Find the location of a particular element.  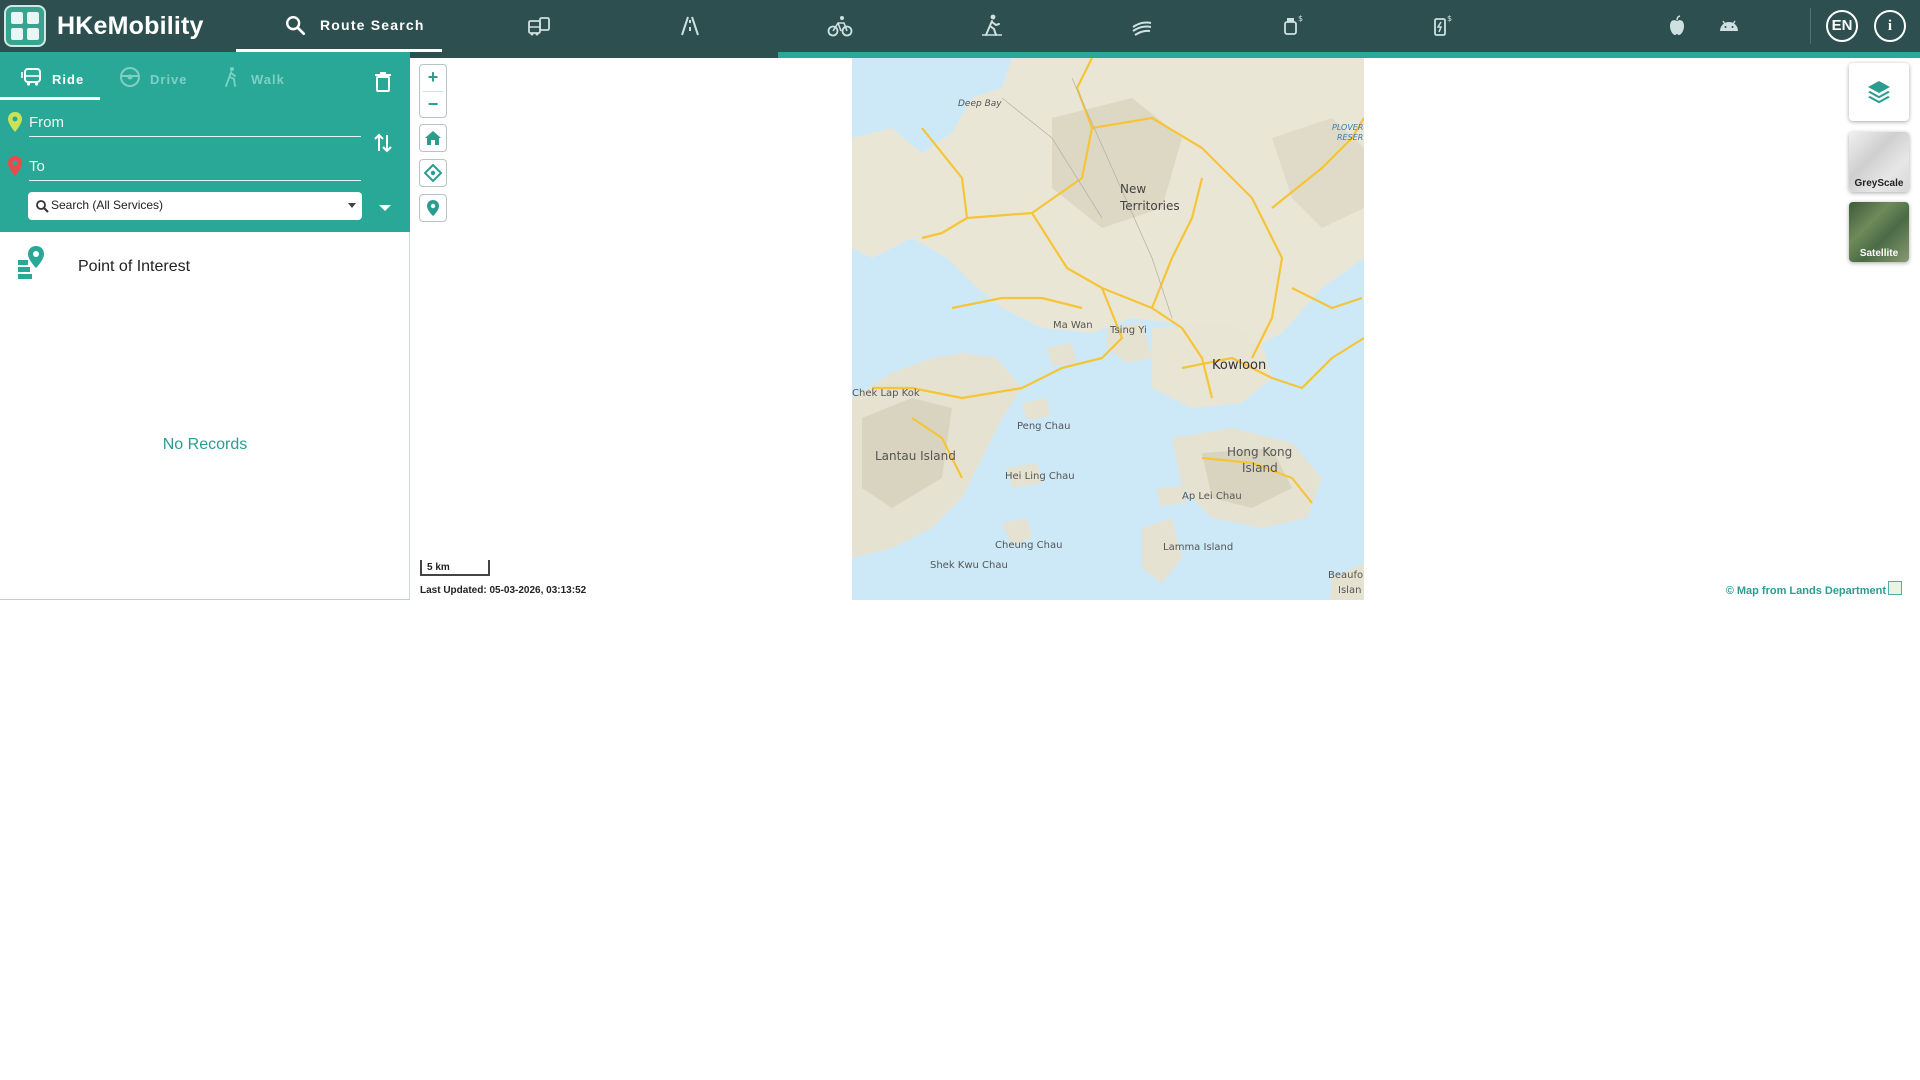

svg-text: Cheung Chau is located at coordinates (1028, 545).